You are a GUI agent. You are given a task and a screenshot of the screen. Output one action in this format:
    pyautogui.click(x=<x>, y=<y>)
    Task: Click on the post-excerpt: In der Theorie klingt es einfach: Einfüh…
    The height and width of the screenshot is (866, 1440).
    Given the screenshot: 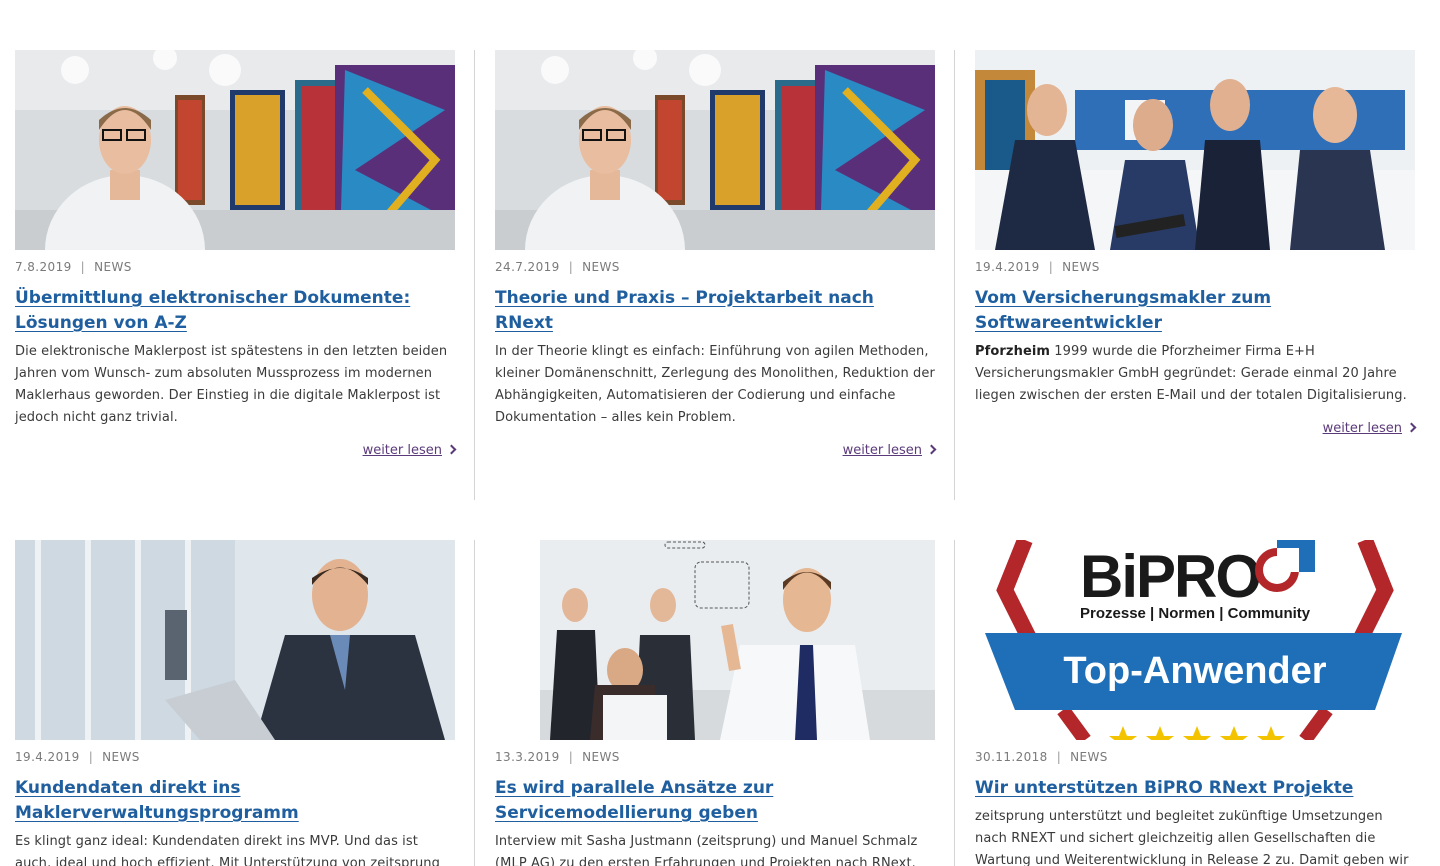 What is the action you would take?
    pyautogui.click(x=715, y=384)
    